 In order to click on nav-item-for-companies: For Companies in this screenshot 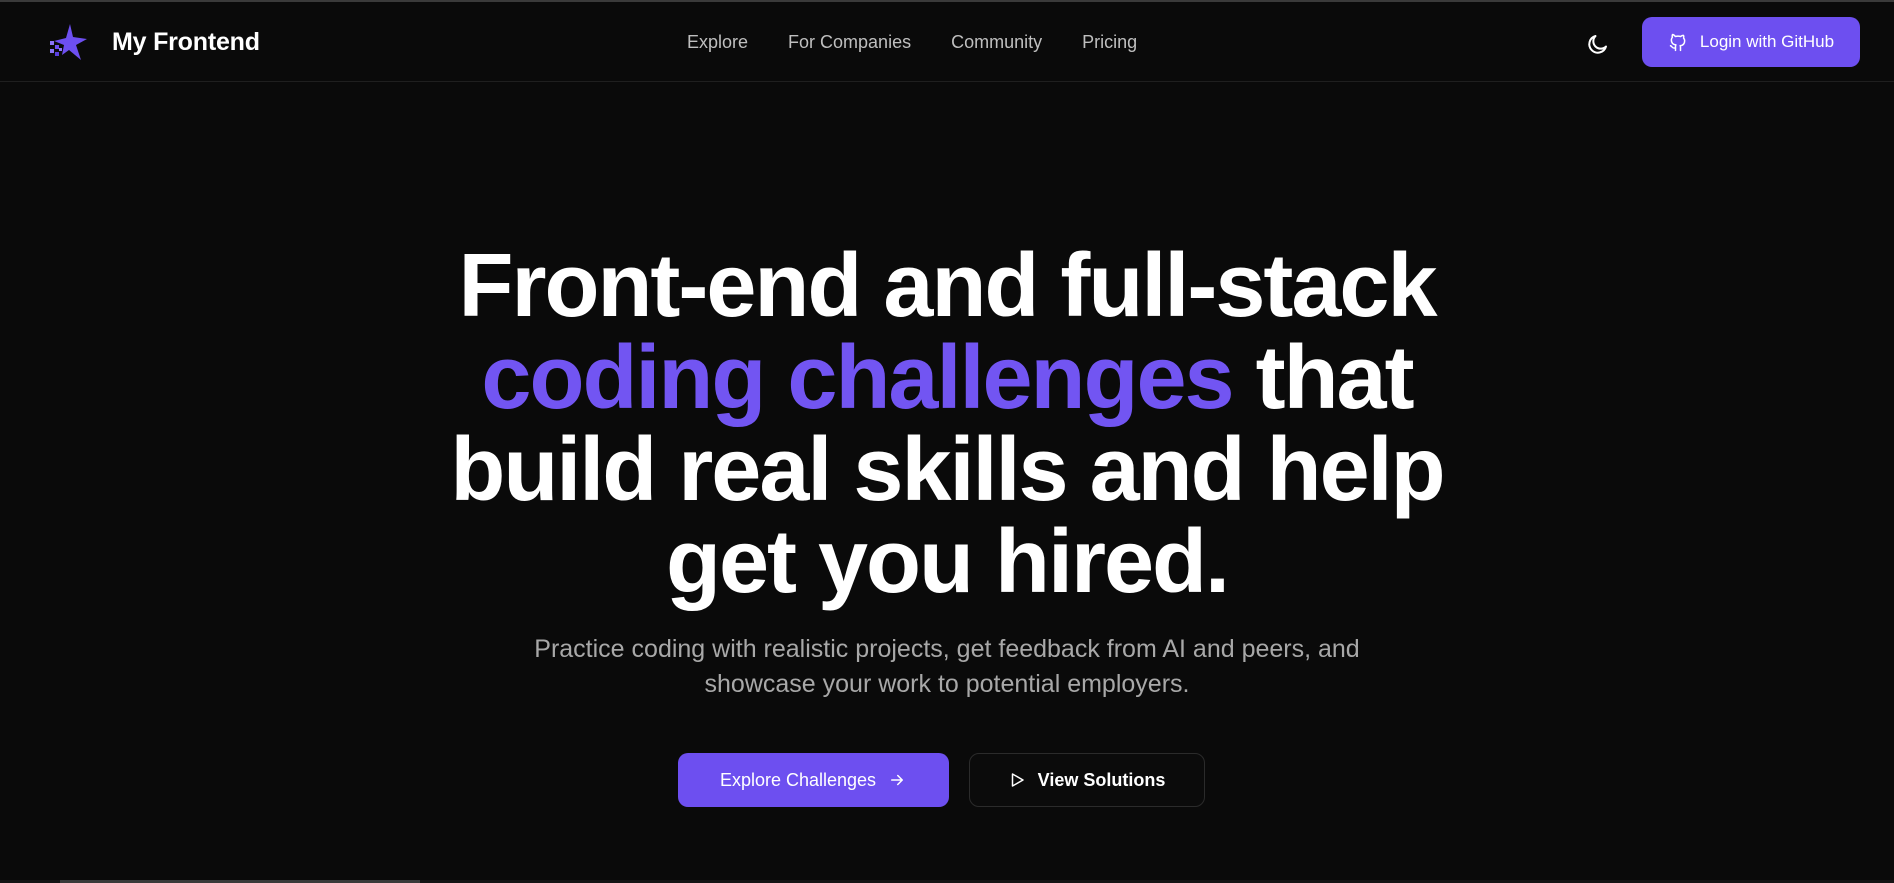, I will do `click(849, 42)`.